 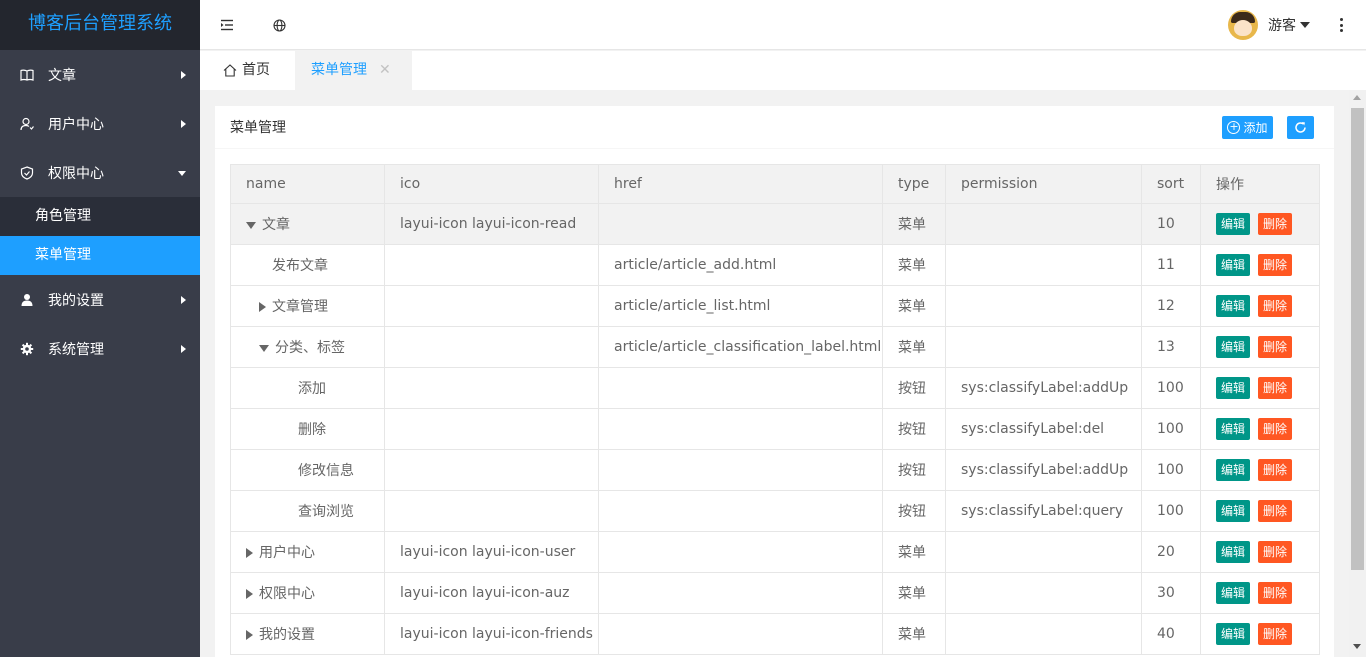 What do you see at coordinates (27, 75) in the screenshot?
I see `book-icon` at bounding box center [27, 75].